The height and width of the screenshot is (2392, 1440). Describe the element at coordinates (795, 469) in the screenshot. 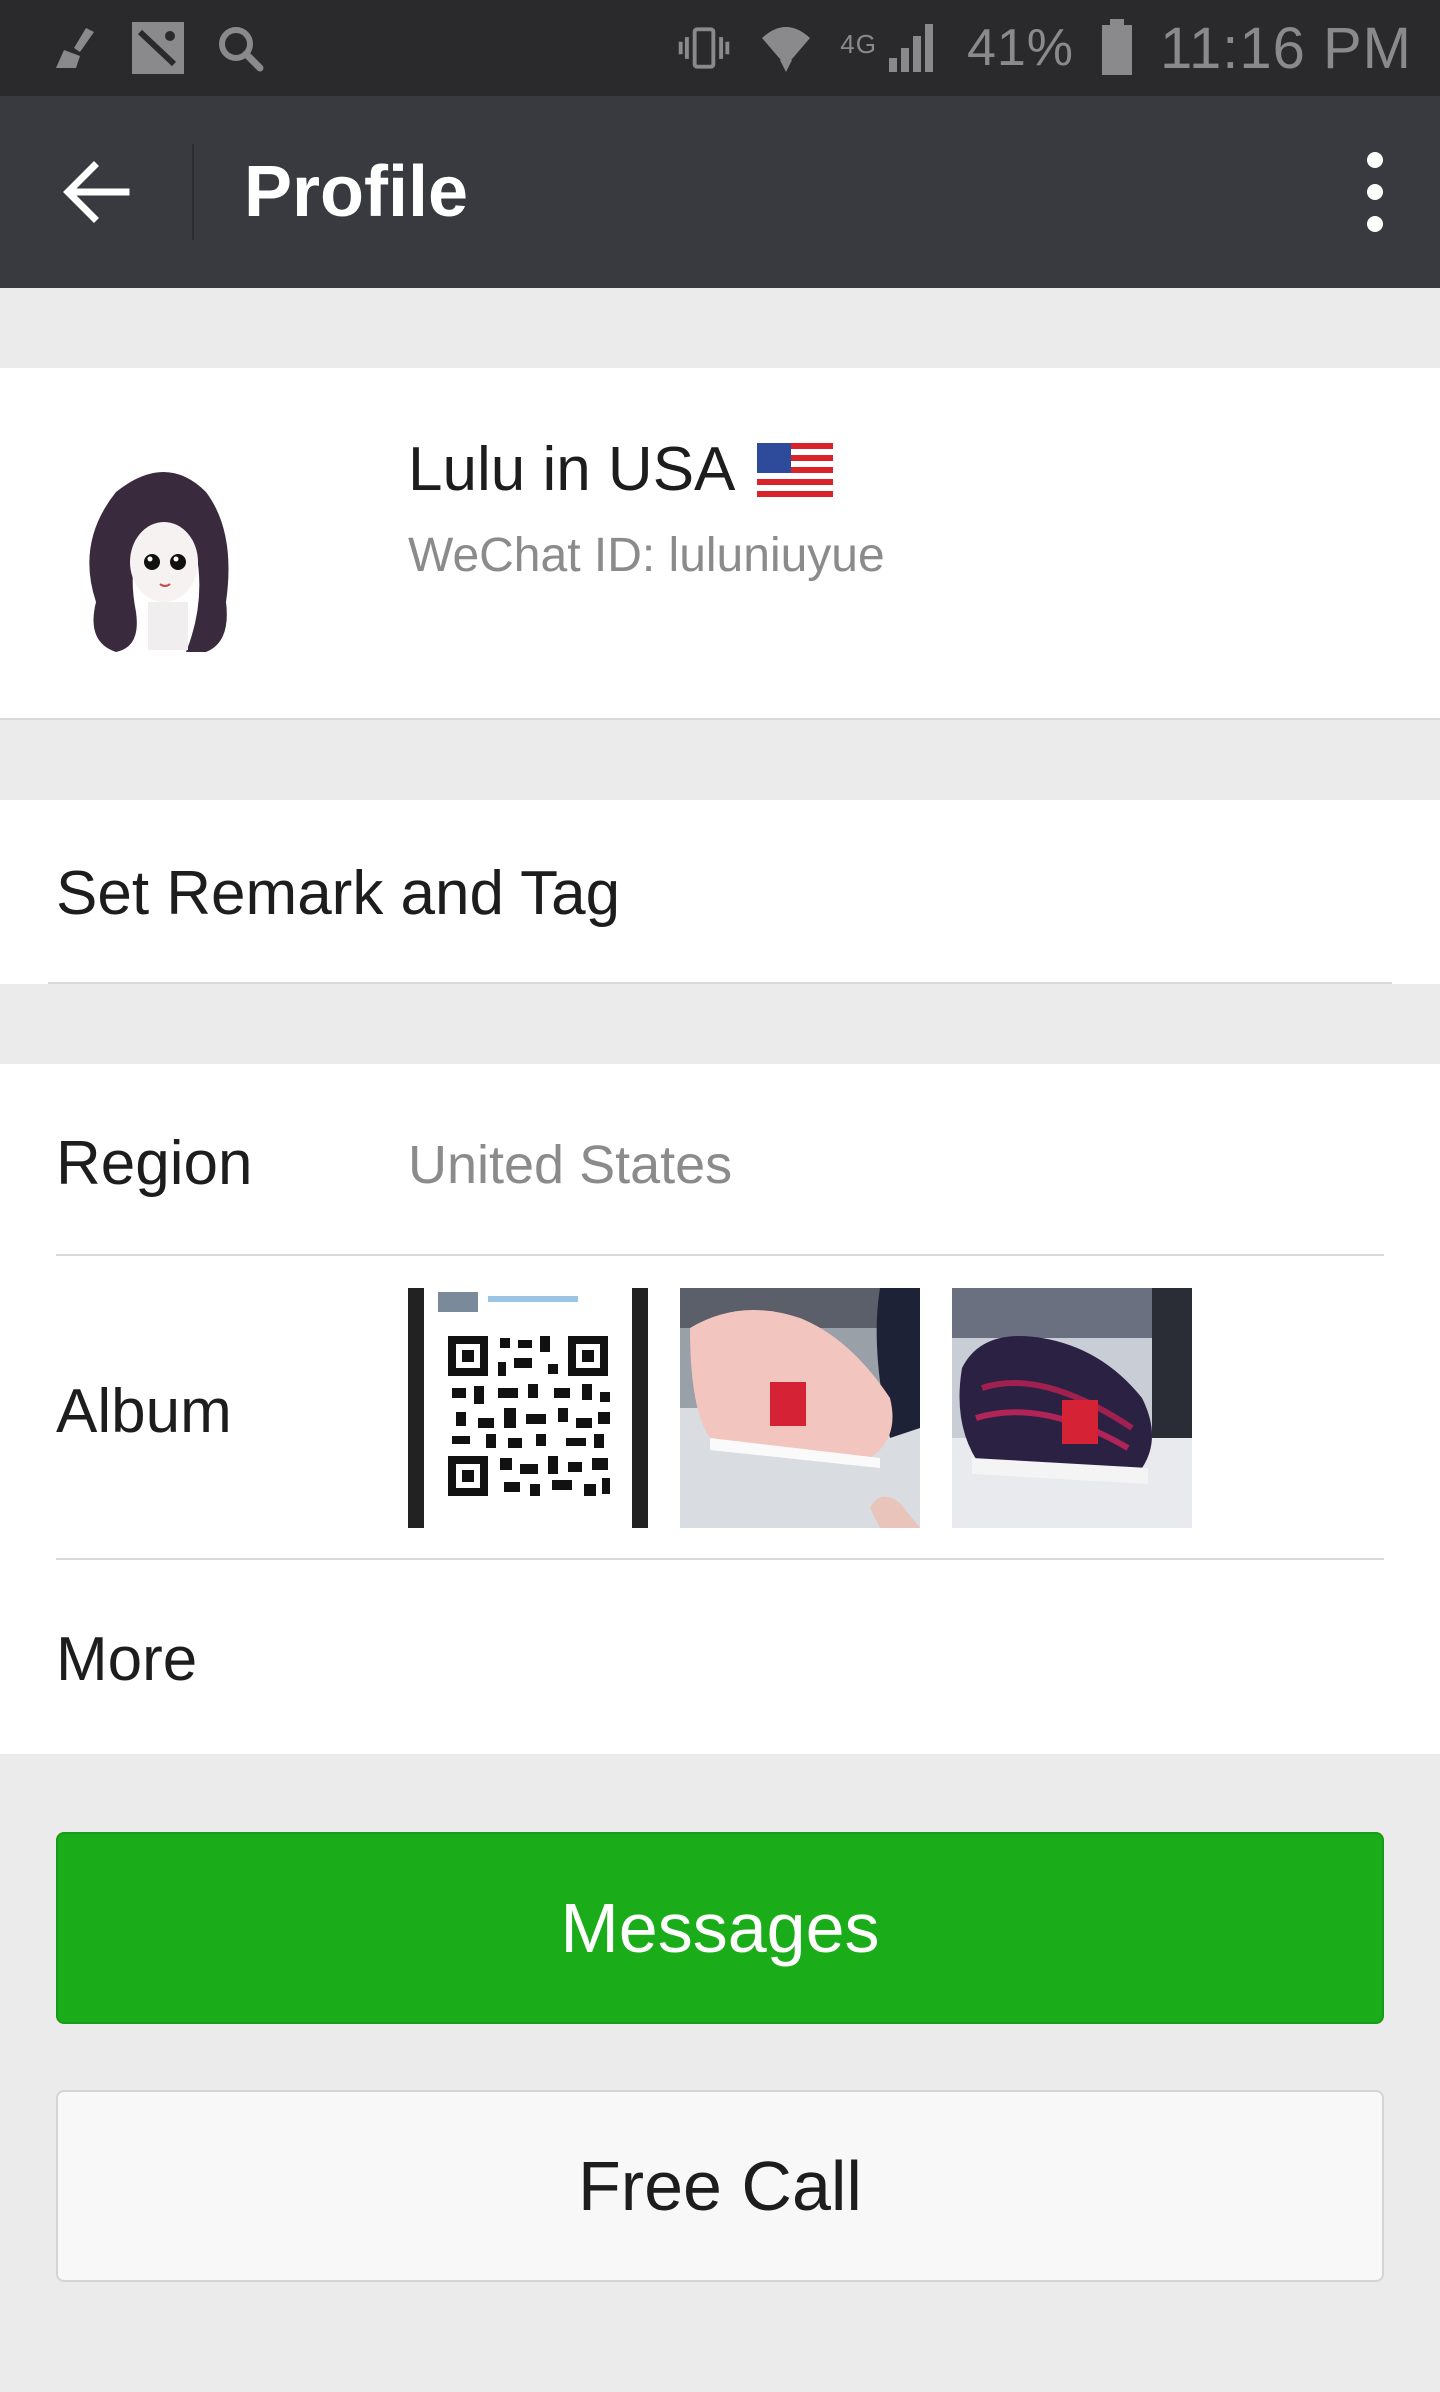

I see `us-flag-icon` at that location.